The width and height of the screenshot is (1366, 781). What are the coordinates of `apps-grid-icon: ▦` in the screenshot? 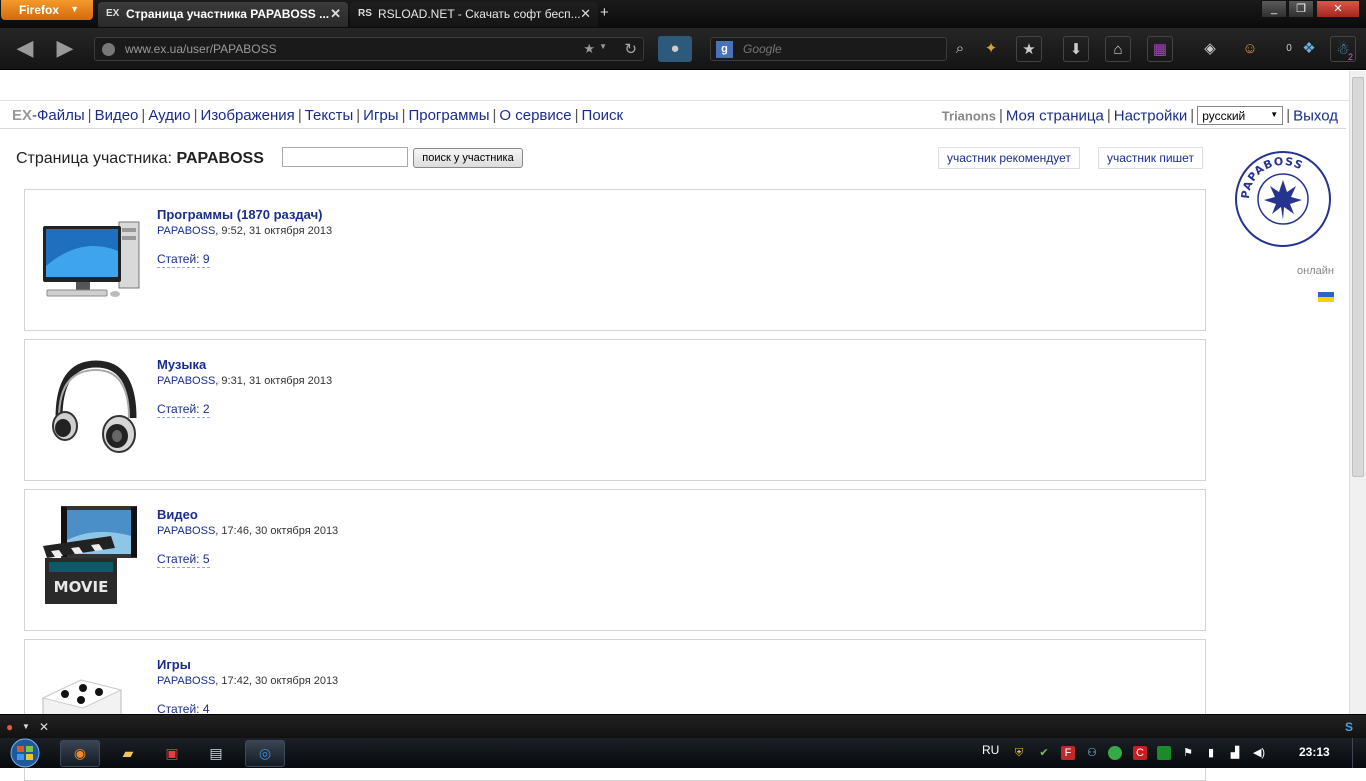 It's located at (1160, 49).